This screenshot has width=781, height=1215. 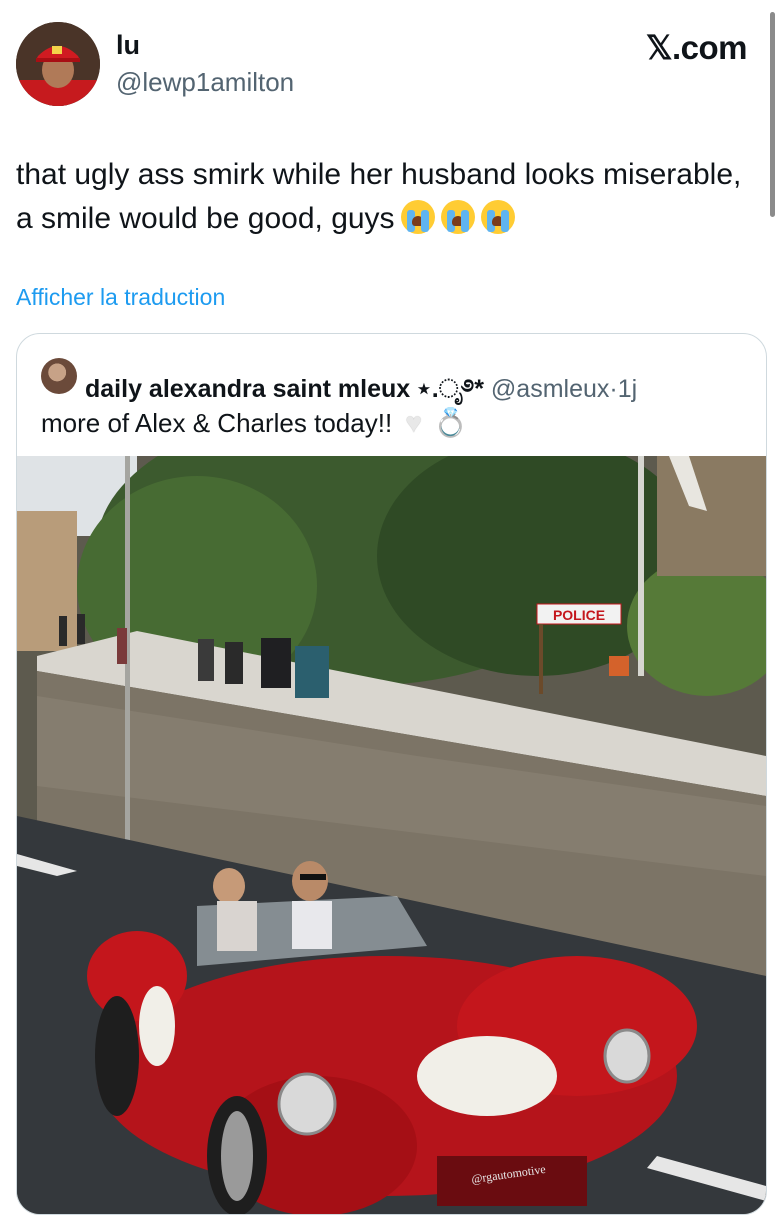 What do you see at coordinates (120, 297) in the screenshot?
I see `show-translation-link: Afficher la traduction` at bounding box center [120, 297].